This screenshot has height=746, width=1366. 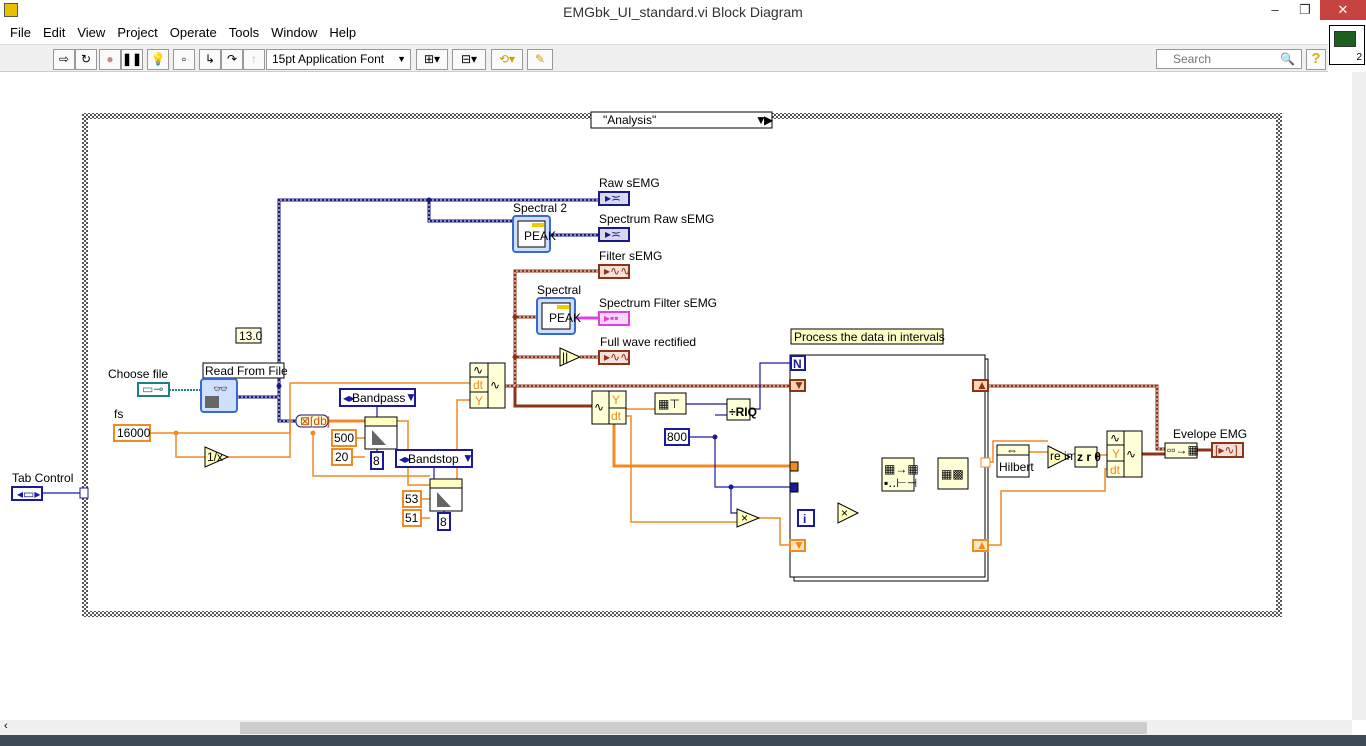 I want to click on bandpass-type-ring: ◂▸Bandpass ▼, so click(x=378, y=397).